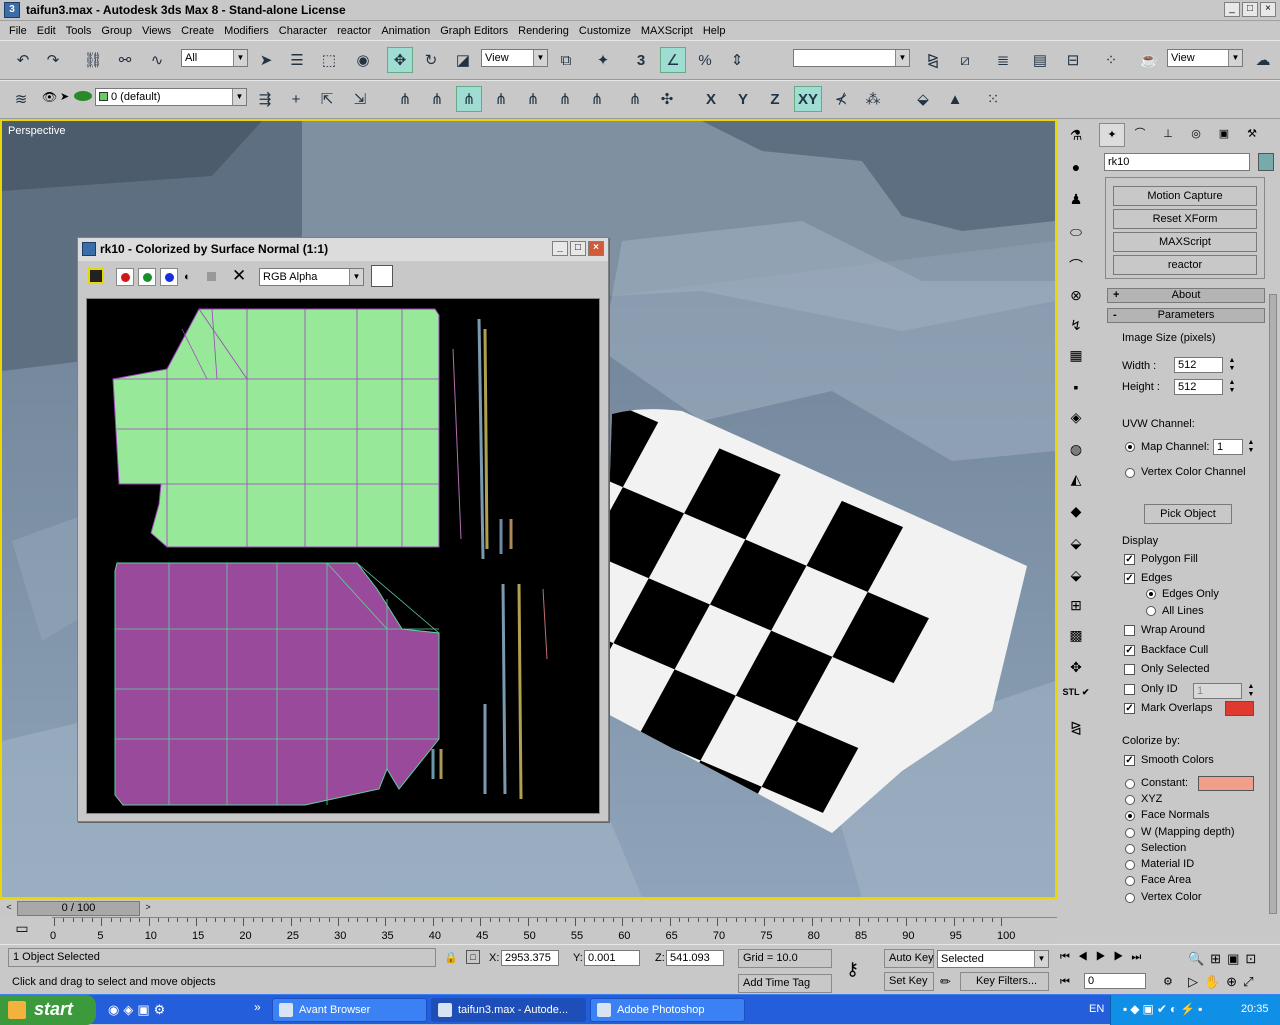  Describe the element at coordinates (1188, 514) in the screenshot. I see `pick-object-button: Pick Object` at that location.